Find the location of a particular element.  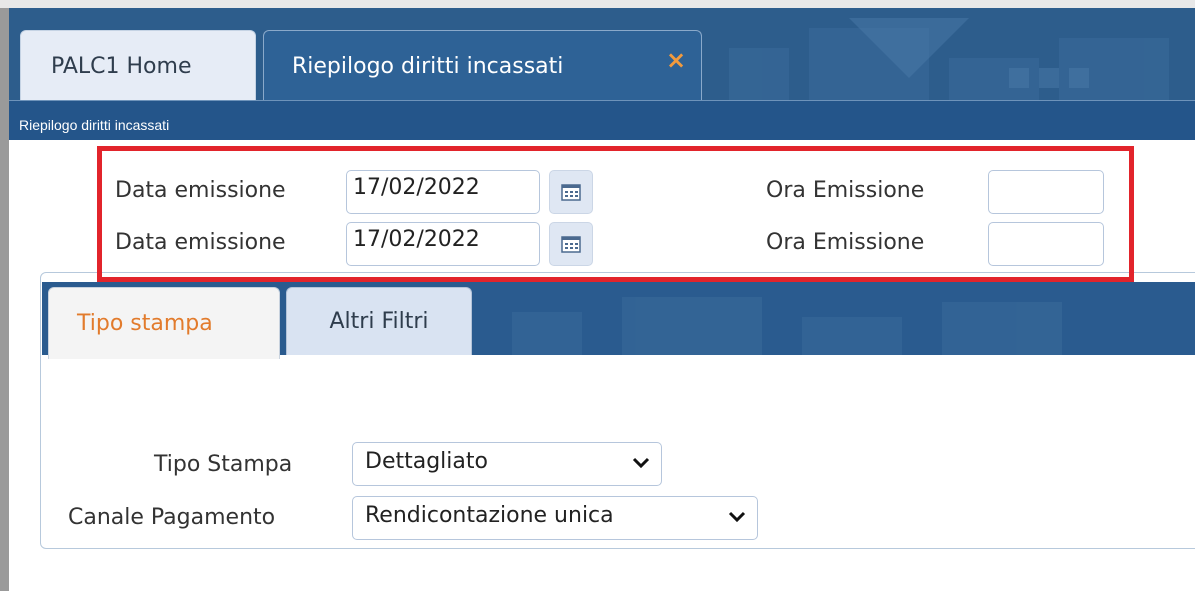

tab-home: PALC1 Home is located at coordinates (138, 66).